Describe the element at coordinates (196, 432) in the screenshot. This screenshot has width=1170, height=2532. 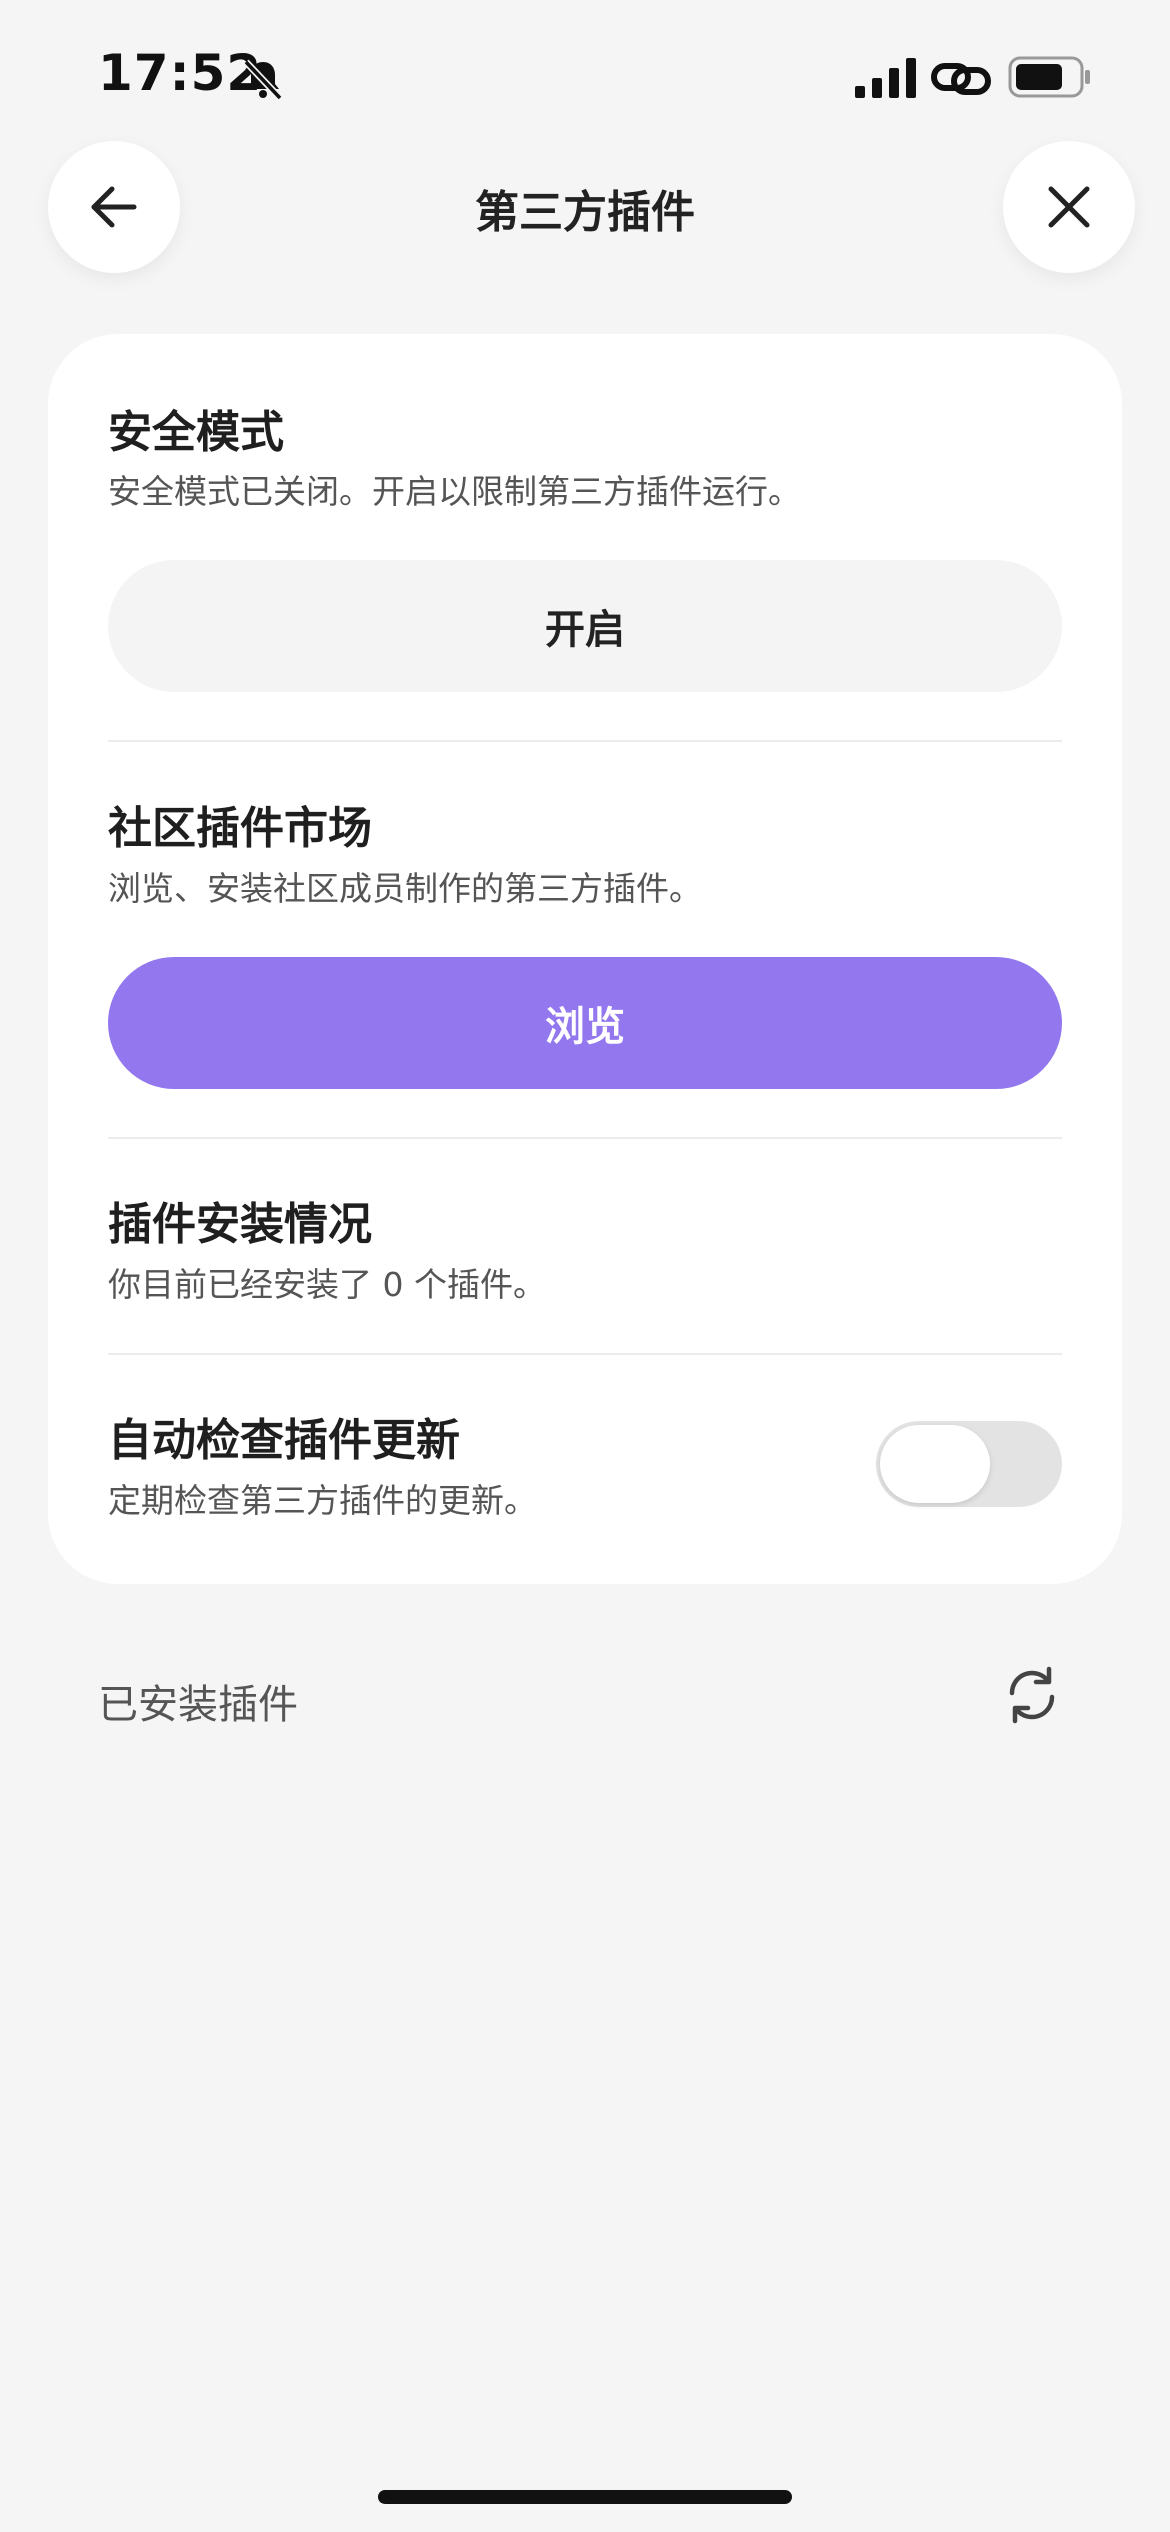
I see `safe-mode-title: 安全模式` at that location.